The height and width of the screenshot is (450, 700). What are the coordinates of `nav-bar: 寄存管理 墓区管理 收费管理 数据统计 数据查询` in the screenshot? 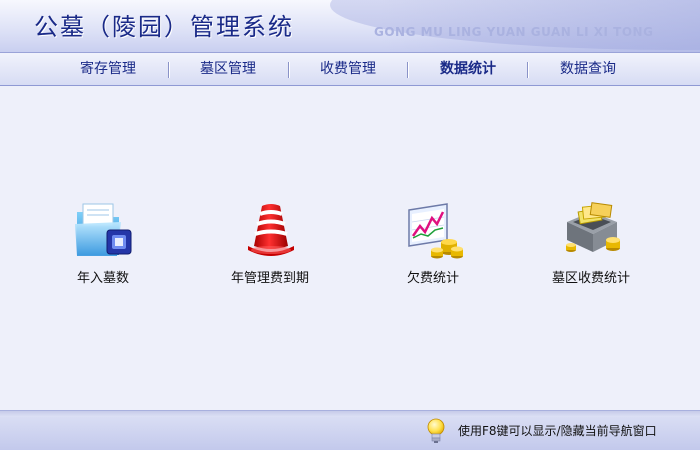 It's located at (350, 69).